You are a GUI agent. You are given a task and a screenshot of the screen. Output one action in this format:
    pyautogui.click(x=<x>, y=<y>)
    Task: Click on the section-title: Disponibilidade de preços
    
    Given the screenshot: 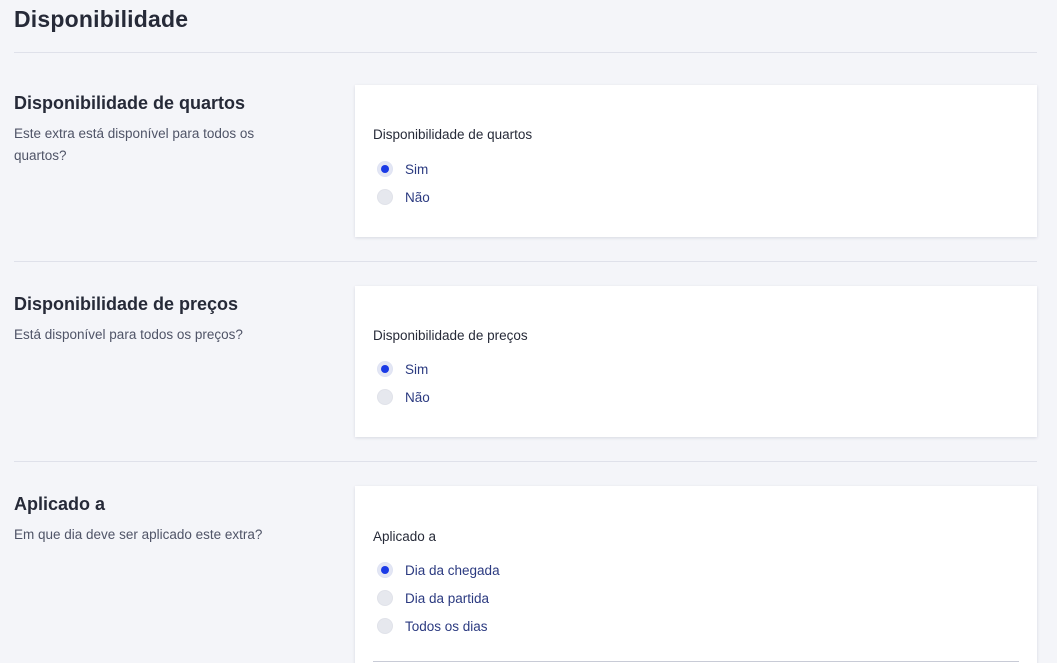 What is the action you would take?
    pyautogui.click(x=126, y=304)
    